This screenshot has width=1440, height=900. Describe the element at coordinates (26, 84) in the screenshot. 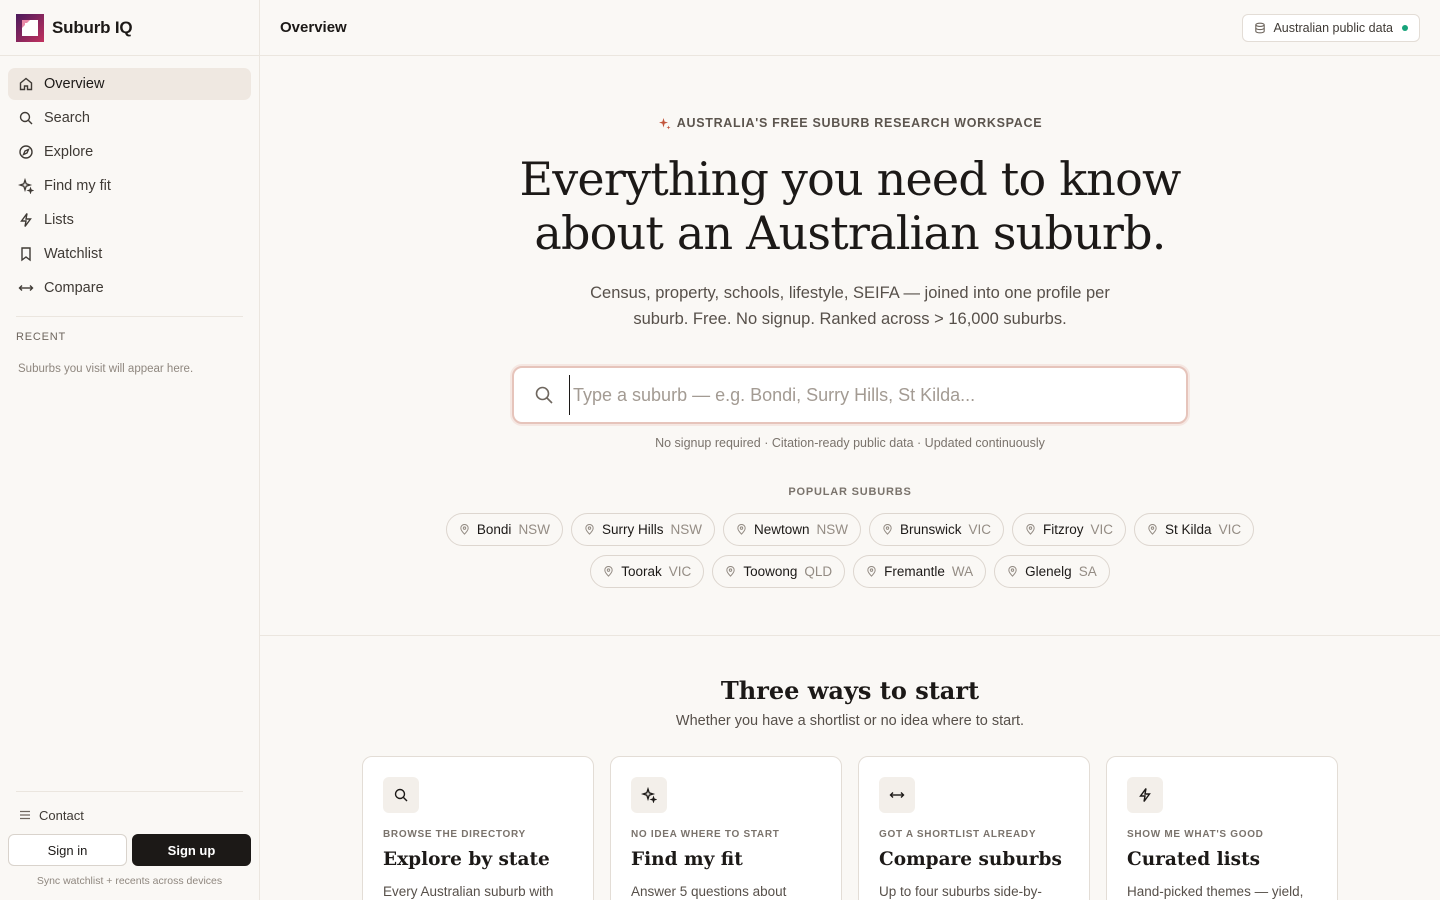

I see `home-icon` at that location.